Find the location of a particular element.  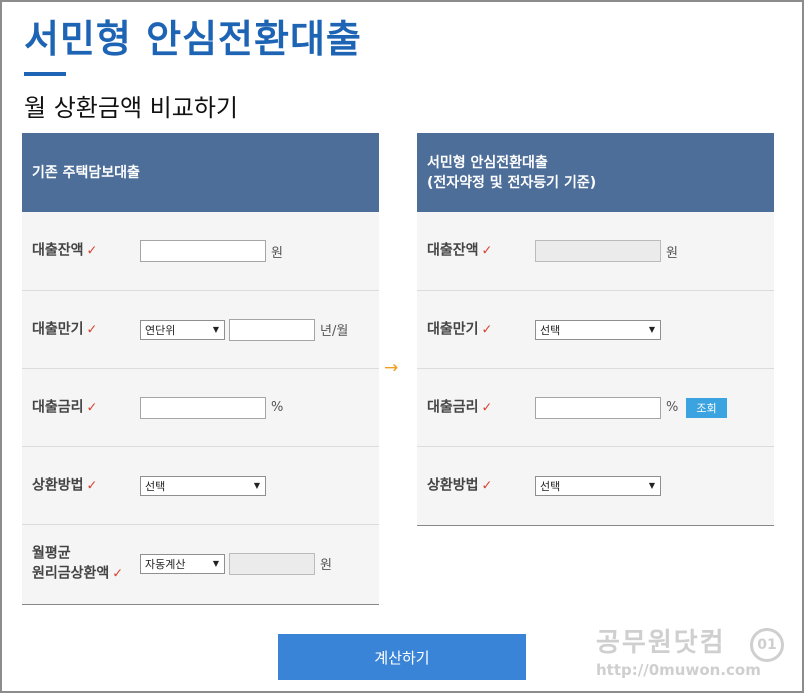

left-monthly-label-line1: 월평균 is located at coordinates (51, 553).